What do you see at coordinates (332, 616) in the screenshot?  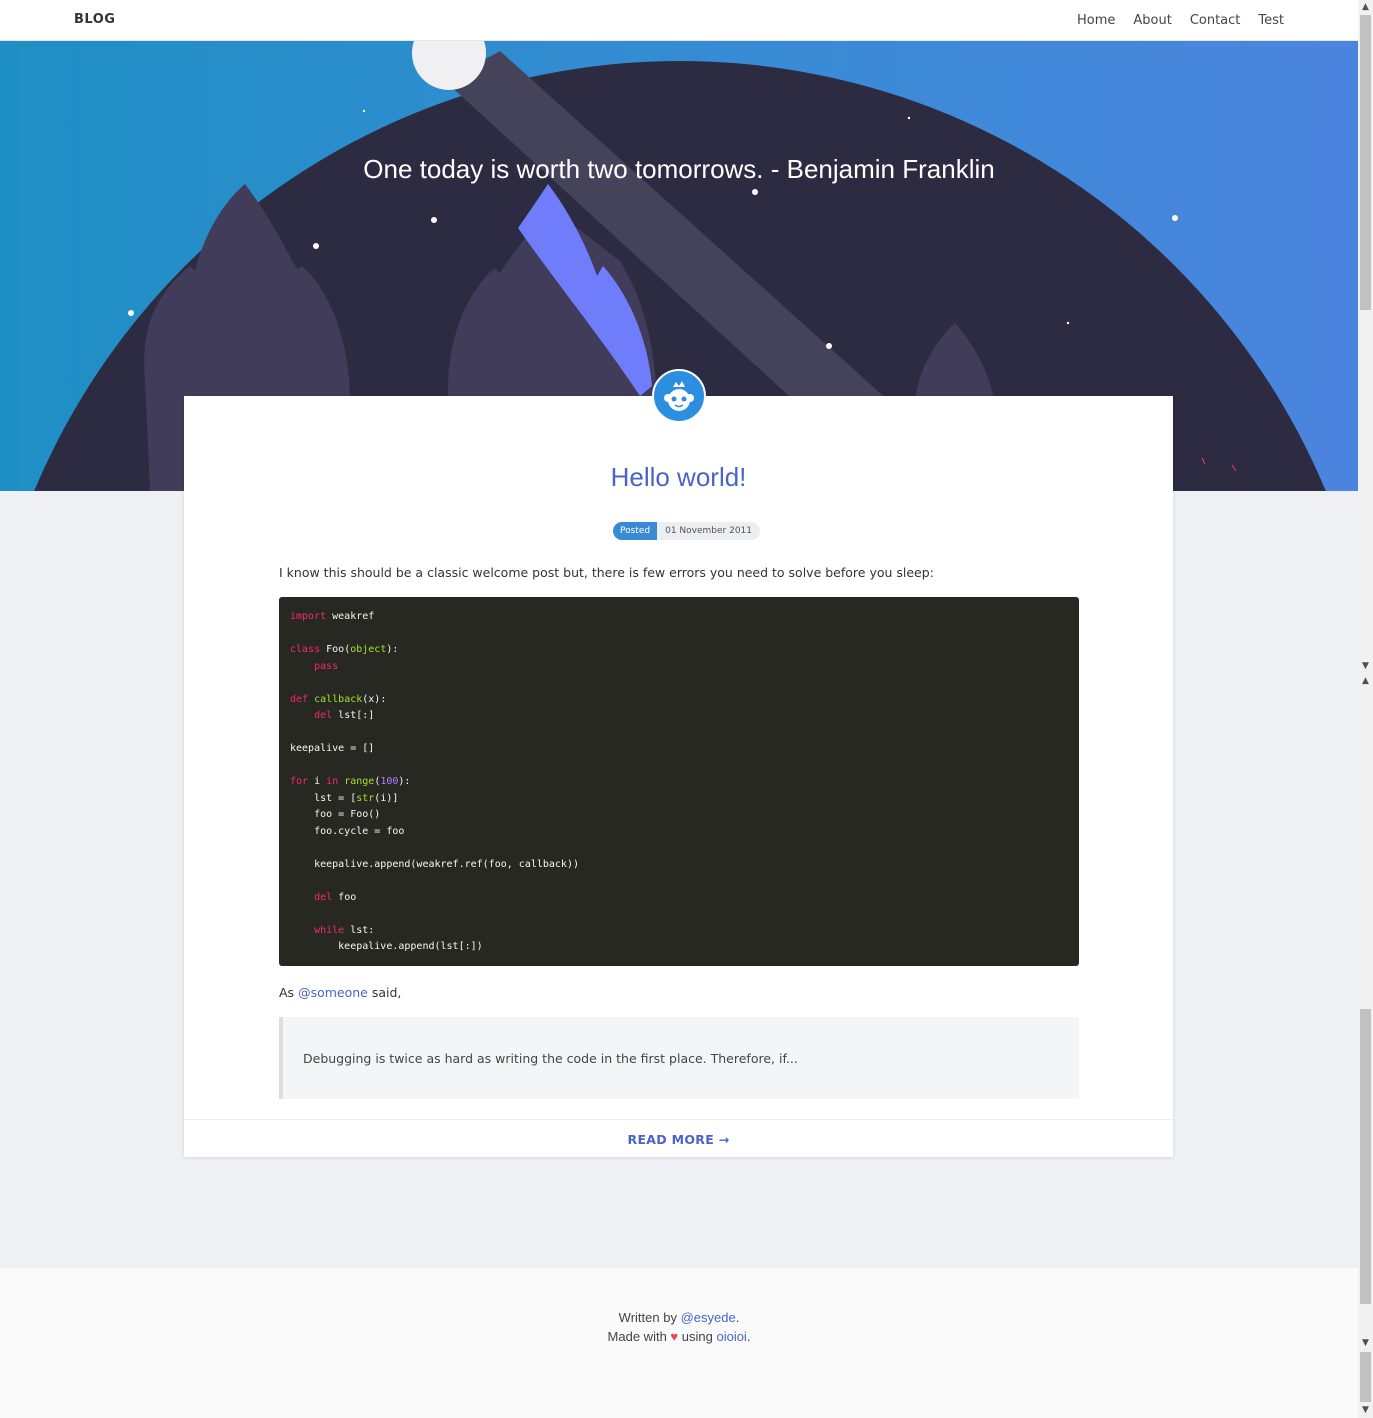 I see `code-line: import weakref` at bounding box center [332, 616].